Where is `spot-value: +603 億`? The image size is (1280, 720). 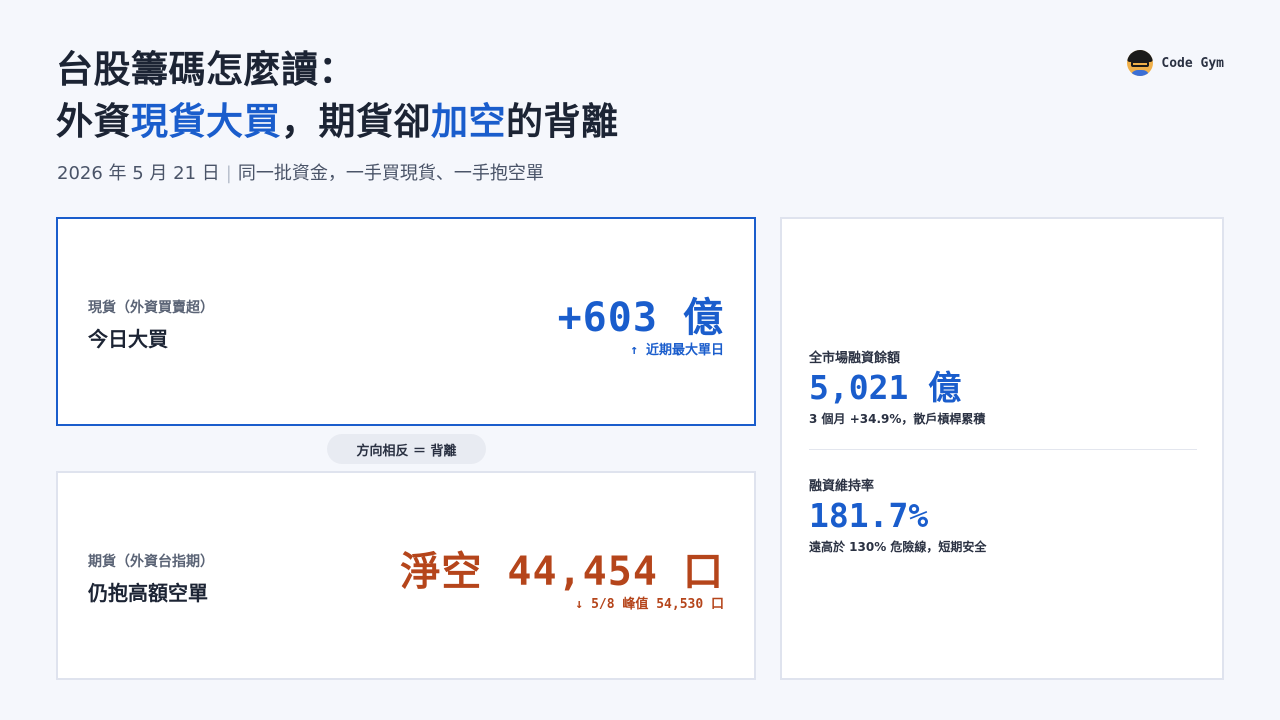
spot-value: +603 億 is located at coordinates (640, 318).